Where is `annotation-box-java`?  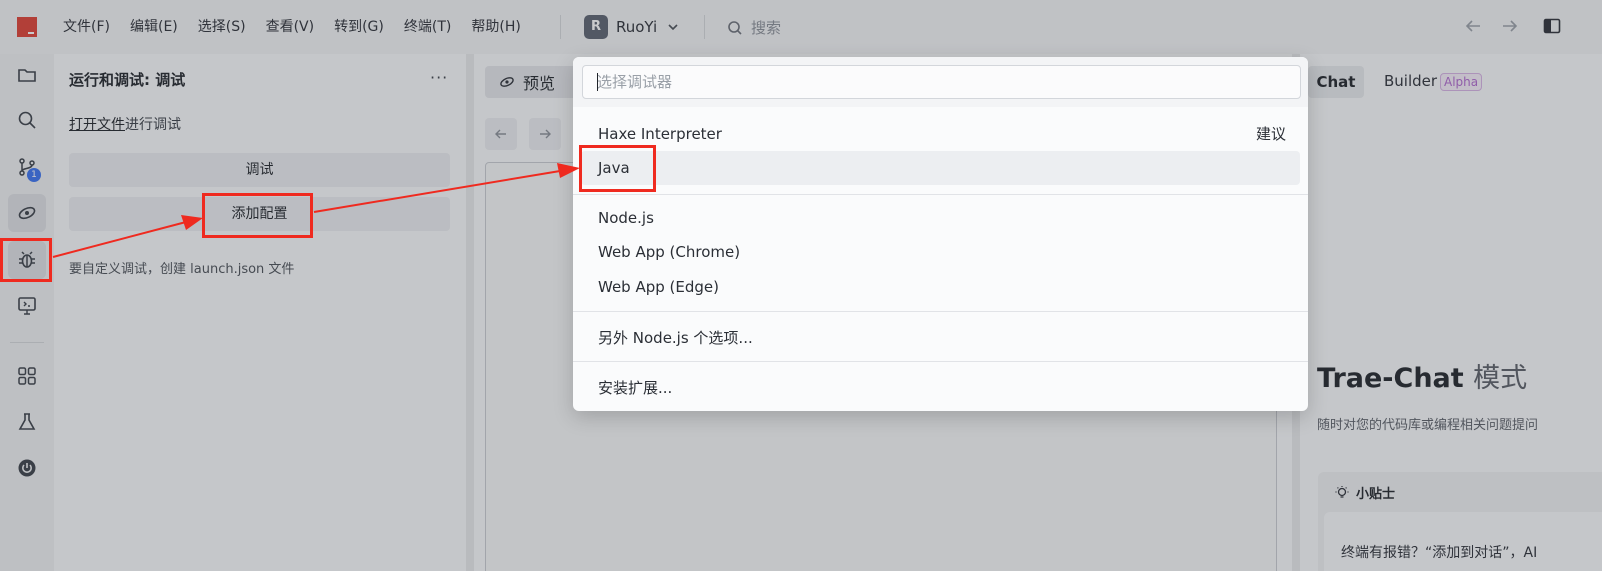
annotation-box-java is located at coordinates (617, 168).